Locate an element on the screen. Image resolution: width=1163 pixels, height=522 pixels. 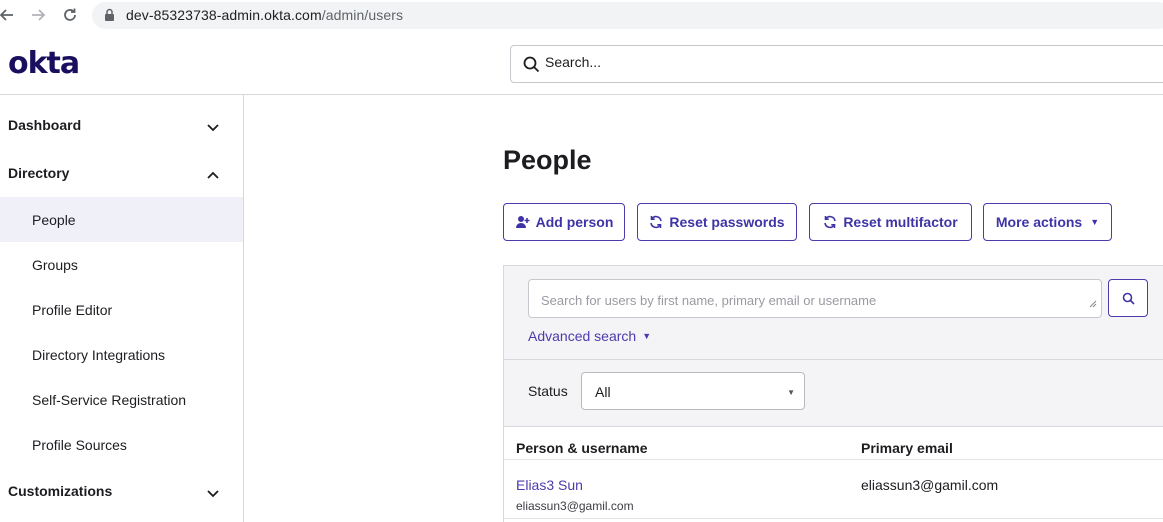
more-actions-label: More actions is located at coordinates (1039, 222).